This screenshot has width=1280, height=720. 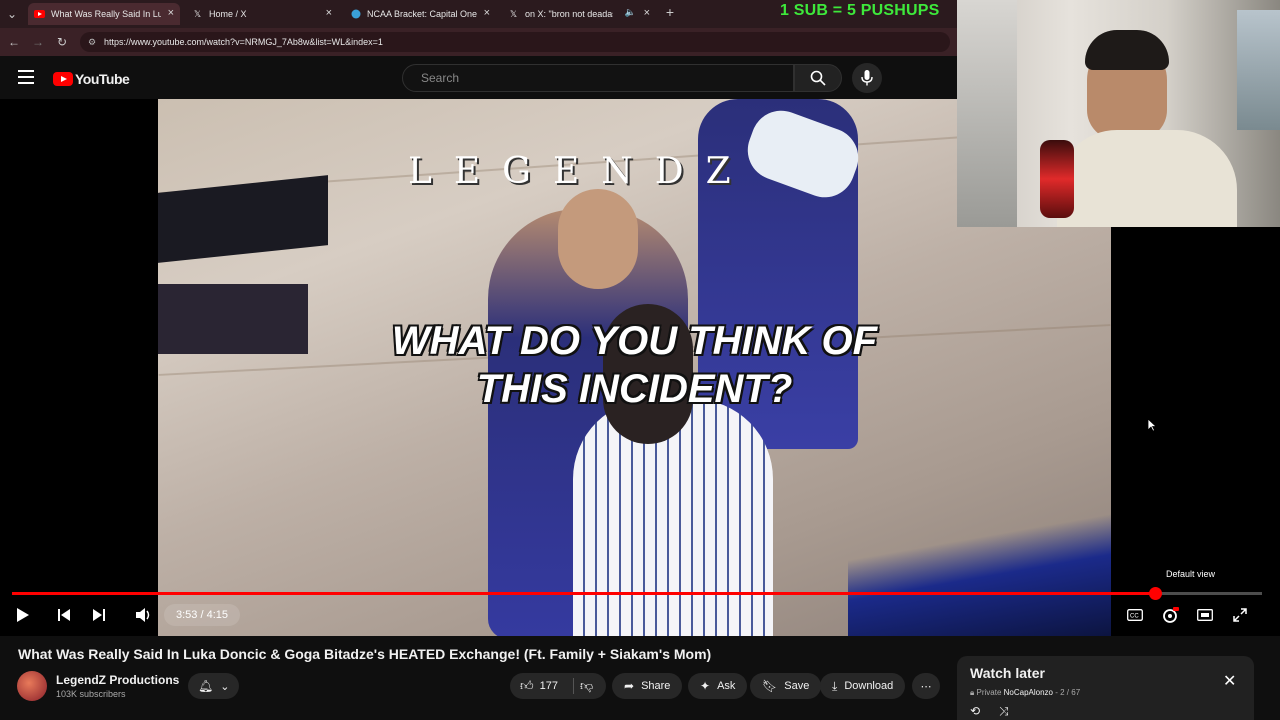 I want to click on more-icon: ⋯, so click(x=926, y=686).